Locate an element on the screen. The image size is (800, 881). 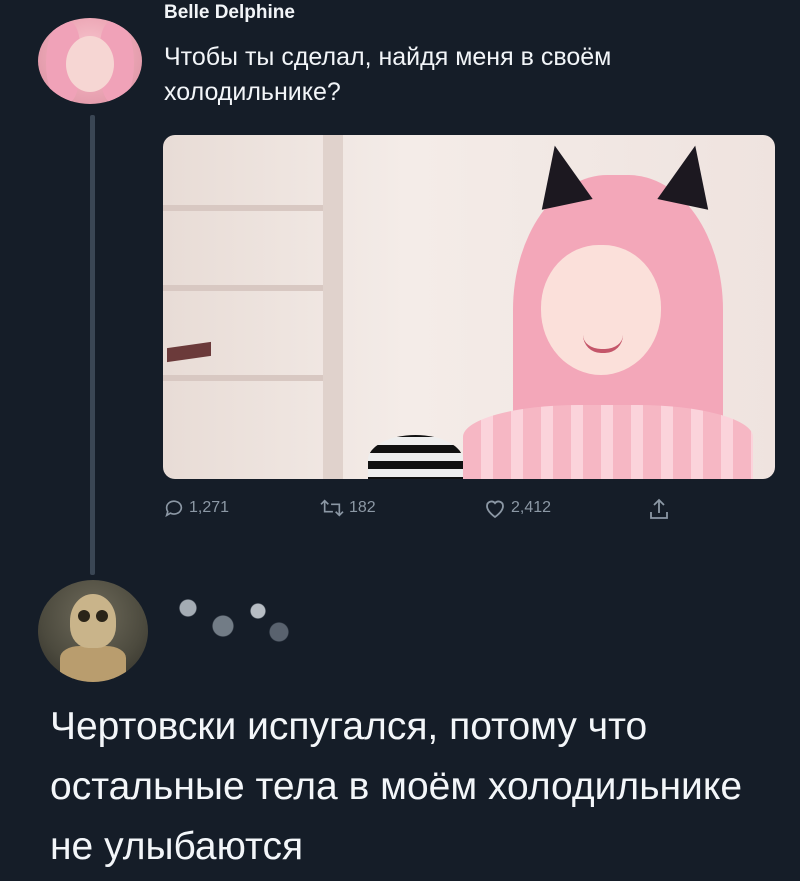
avatar-face is located at coordinates (90, 64).